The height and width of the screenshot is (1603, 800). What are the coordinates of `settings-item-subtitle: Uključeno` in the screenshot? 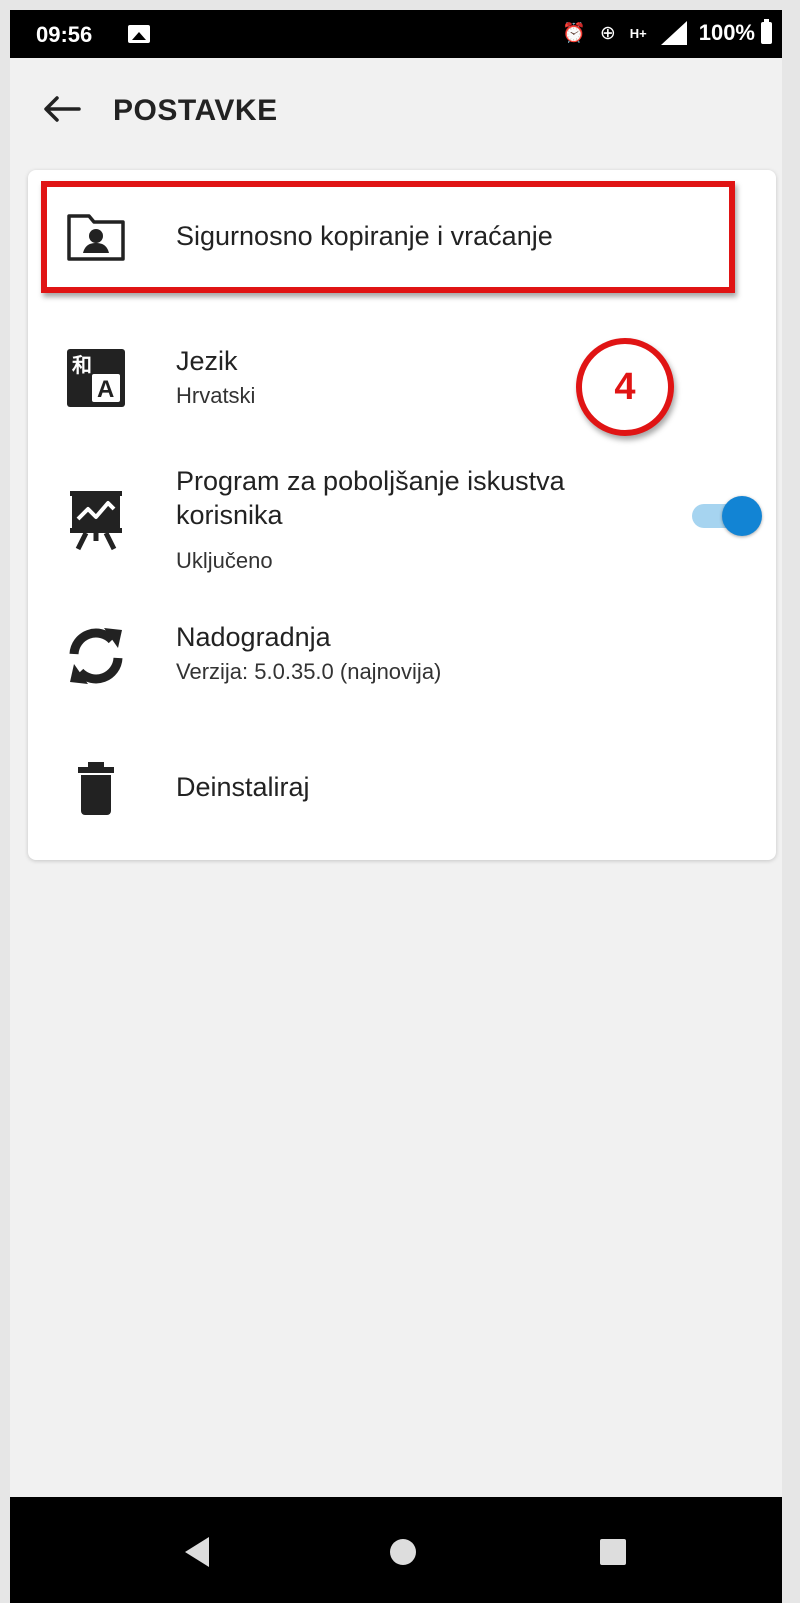 It's located at (224, 560).